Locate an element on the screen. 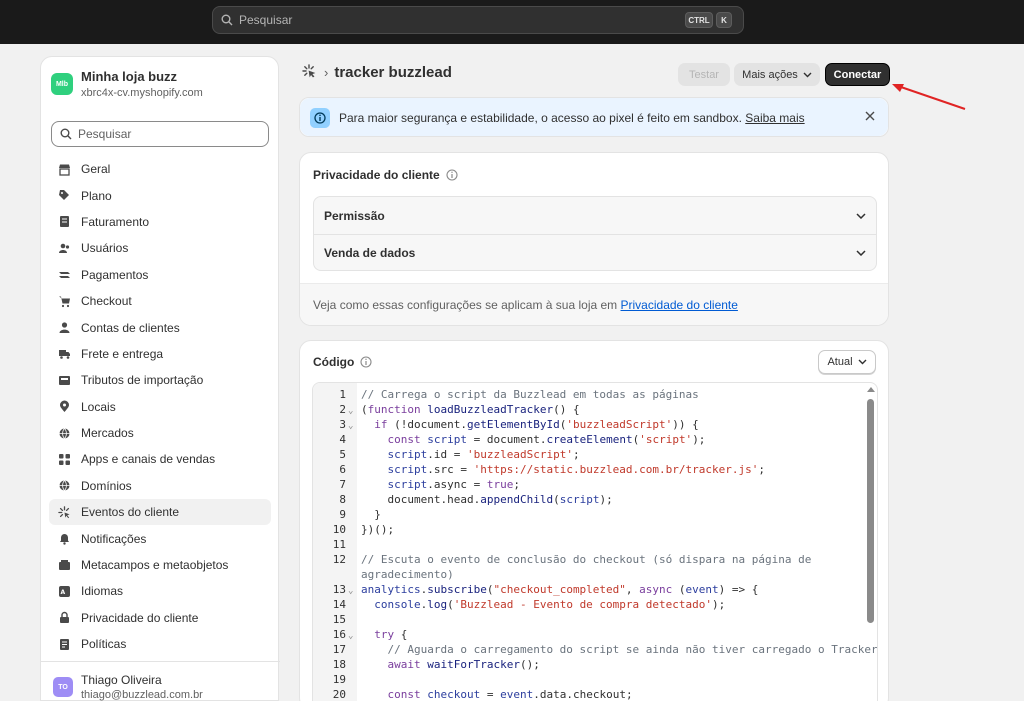  sidebar-item-label: Idiomas is located at coordinates (102, 591).